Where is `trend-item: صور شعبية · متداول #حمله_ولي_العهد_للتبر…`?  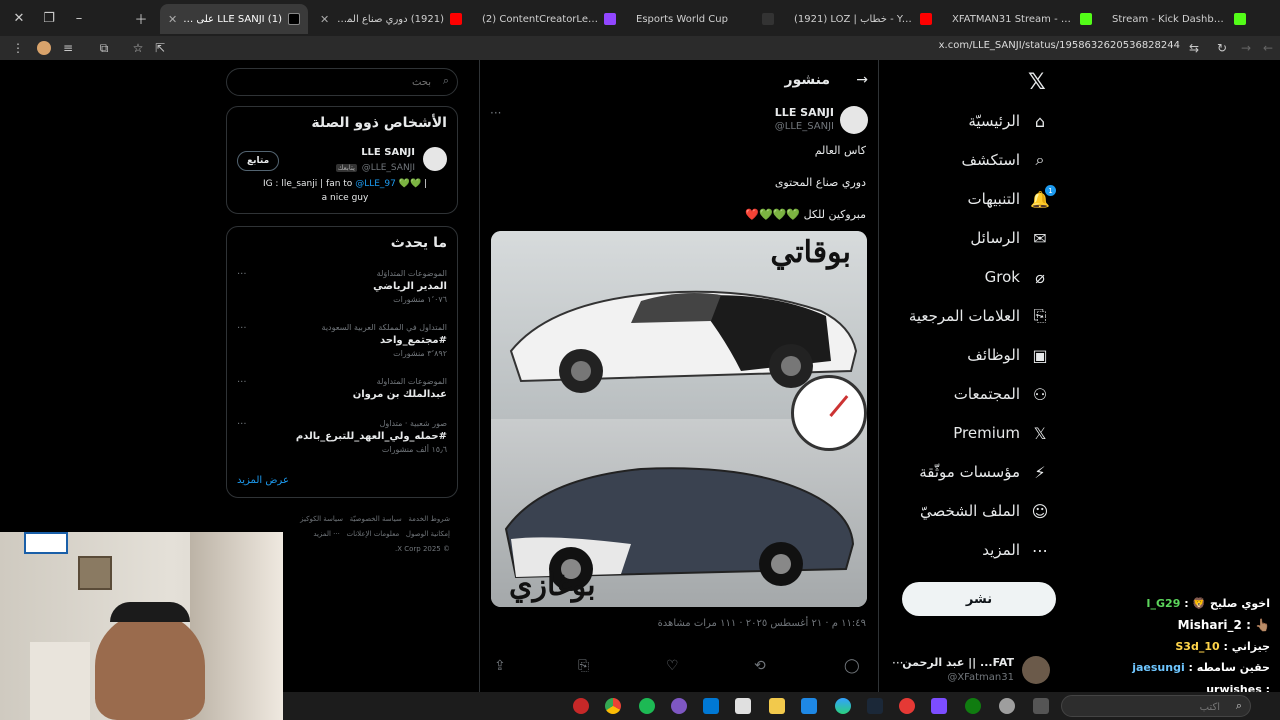
trend-item: صور شعبية · متداول #حمله_ولي_العهد_للتبر… is located at coordinates (371, 436).